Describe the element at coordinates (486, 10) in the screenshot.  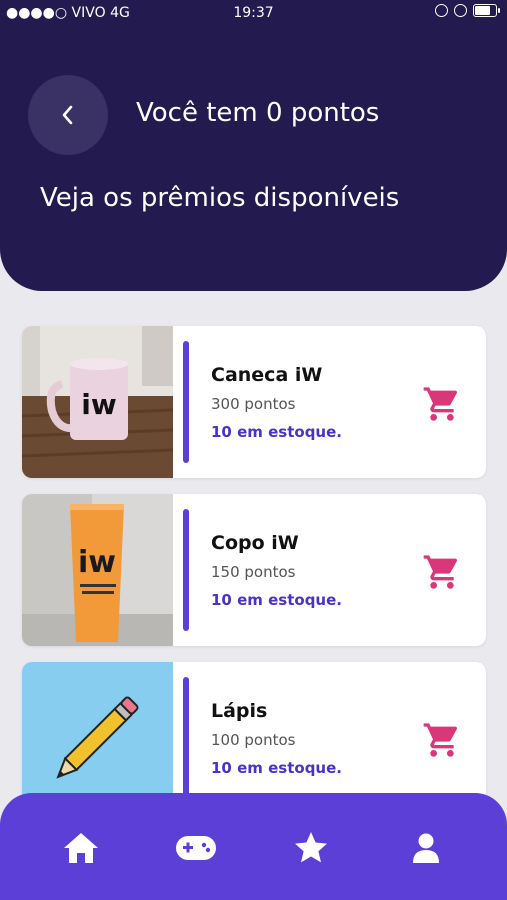
I see `battery-icon` at that location.